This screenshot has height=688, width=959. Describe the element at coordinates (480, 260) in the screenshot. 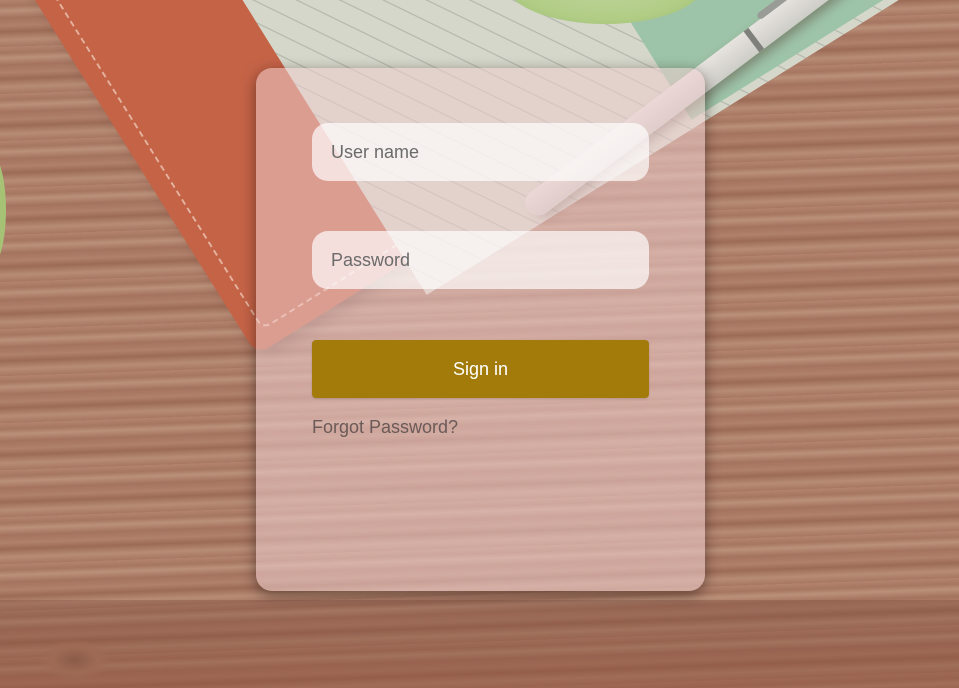

I see `password-input` at that location.